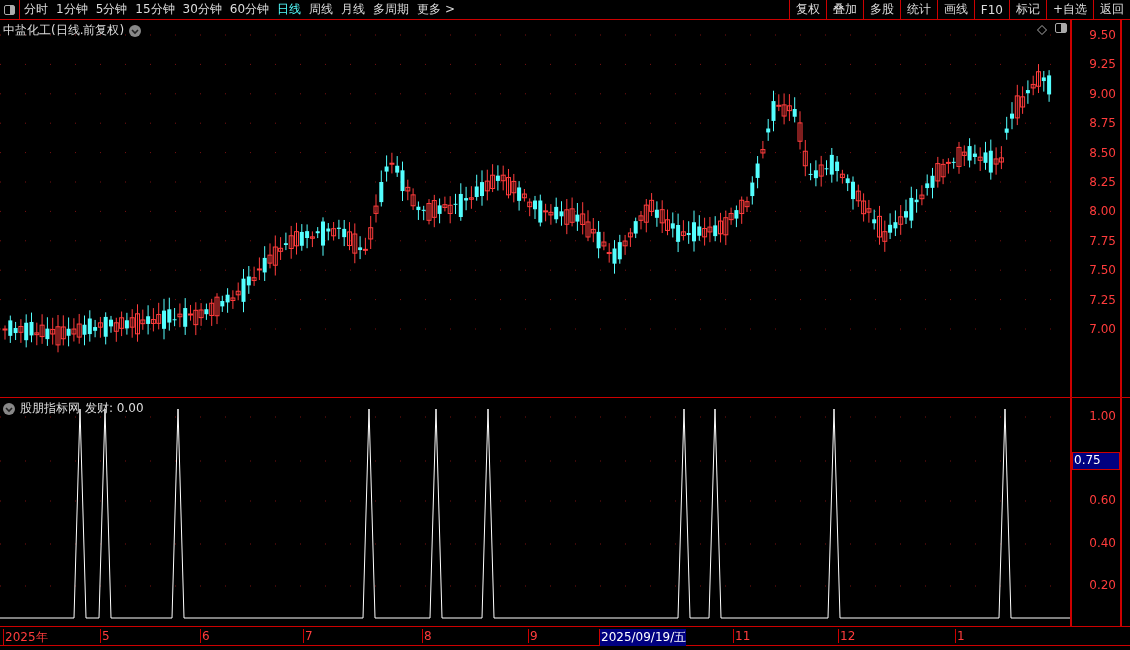 Image resolution: width=1130 pixels, height=650 pixels. What do you see at coordinates (50, 408) in the screenshot?
I see `indicator-name: 股朋指标网` at bounding box center [50, 408].